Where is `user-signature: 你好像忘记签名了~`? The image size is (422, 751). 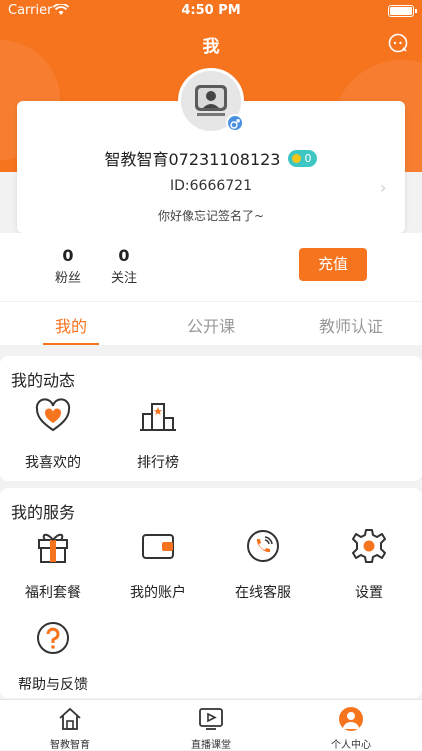
user-signature: 你好像忘记签名了~ is located at coordinates (211, 216).